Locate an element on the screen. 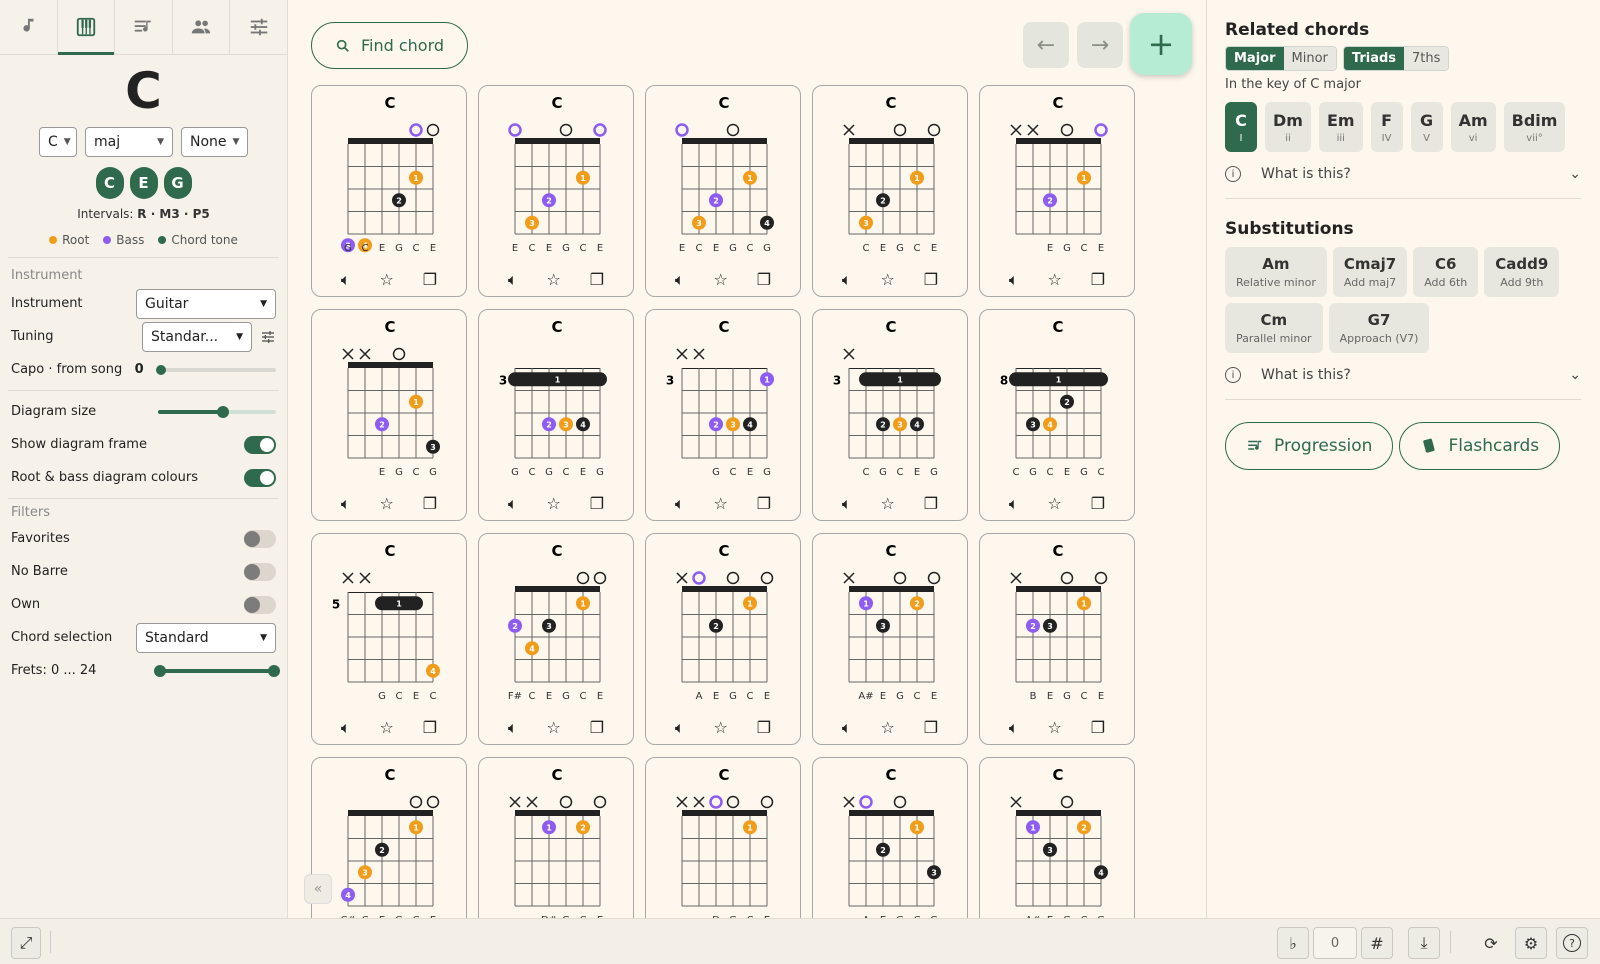 Image resolution: width=1600 pixels, height=964 pixels. tuning-select: Standar... ▼ is located at coordinates (197, 336).